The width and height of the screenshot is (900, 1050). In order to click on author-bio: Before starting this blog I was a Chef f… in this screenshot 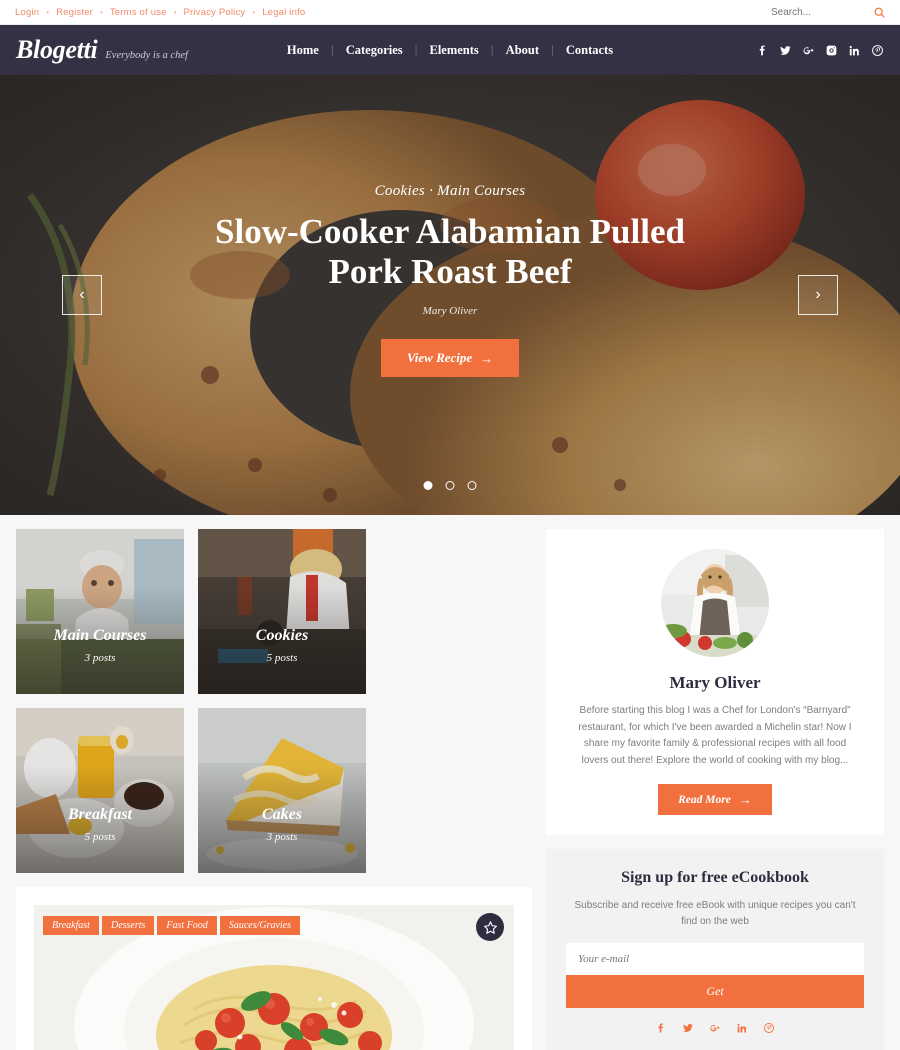, I will do `click(715, 735)`.